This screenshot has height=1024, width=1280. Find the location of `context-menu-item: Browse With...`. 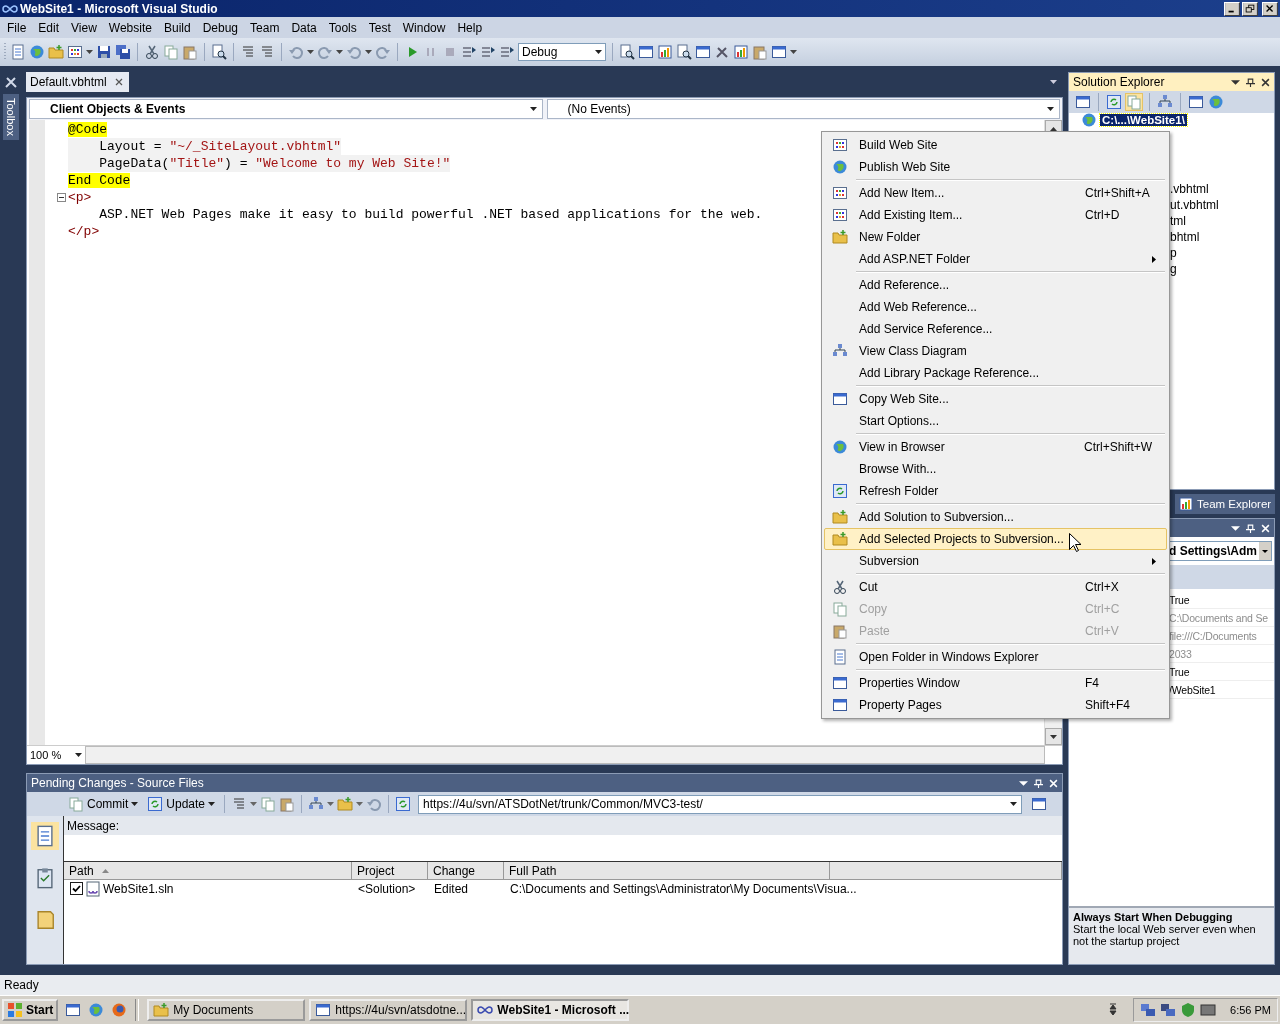

context-menu-item: Browse With... is located at coordinates (995, 469).